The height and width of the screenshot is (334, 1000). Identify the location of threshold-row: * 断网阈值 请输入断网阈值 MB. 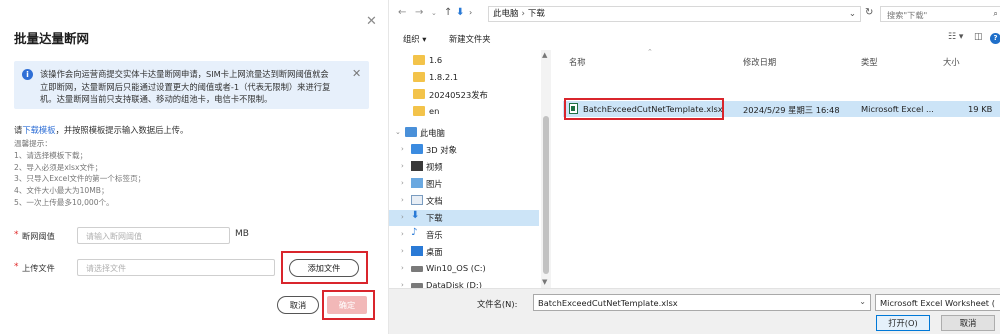
(144, 236).